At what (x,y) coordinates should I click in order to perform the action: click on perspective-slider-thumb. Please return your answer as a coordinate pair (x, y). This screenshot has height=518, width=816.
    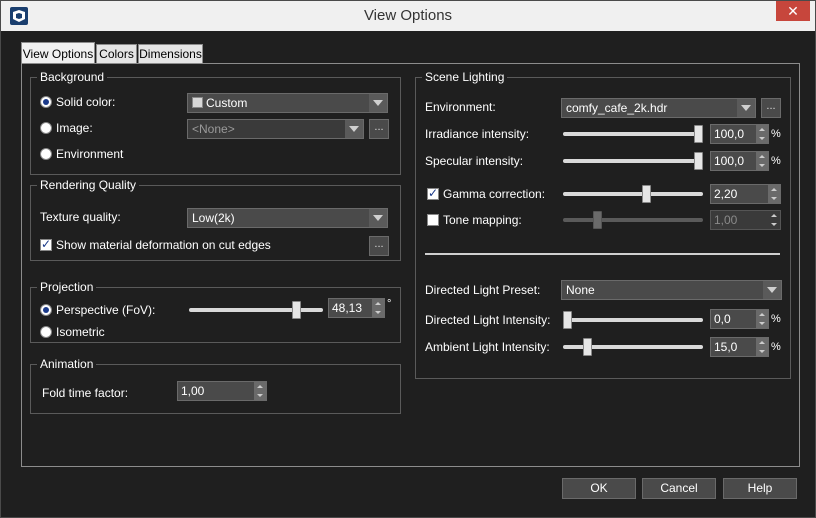
    Looking at the image, I should click on (296, 310).